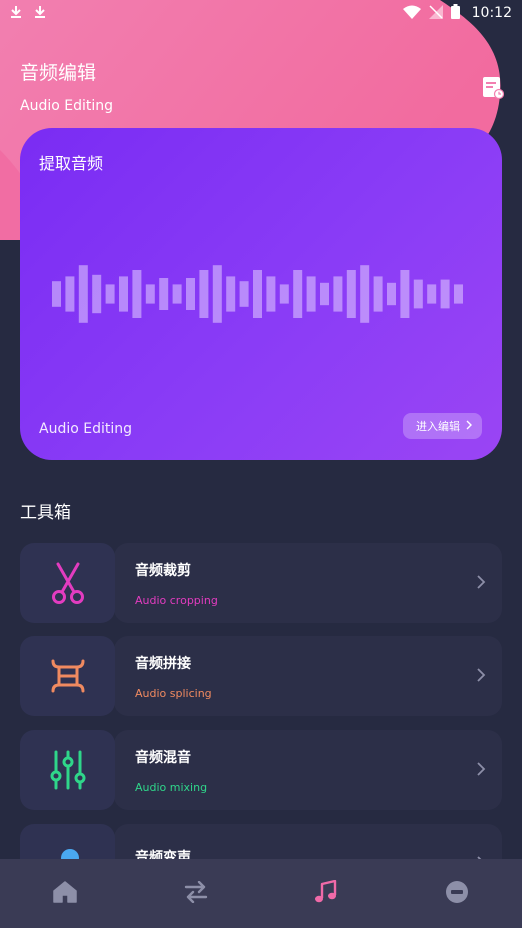  Describe the element at coordinates (58, 73) in the screenshot. I see `page-title: 音频编辑` at that location.